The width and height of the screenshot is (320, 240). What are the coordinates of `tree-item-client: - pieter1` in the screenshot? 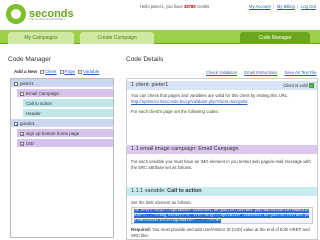 It's located at (62, 83).